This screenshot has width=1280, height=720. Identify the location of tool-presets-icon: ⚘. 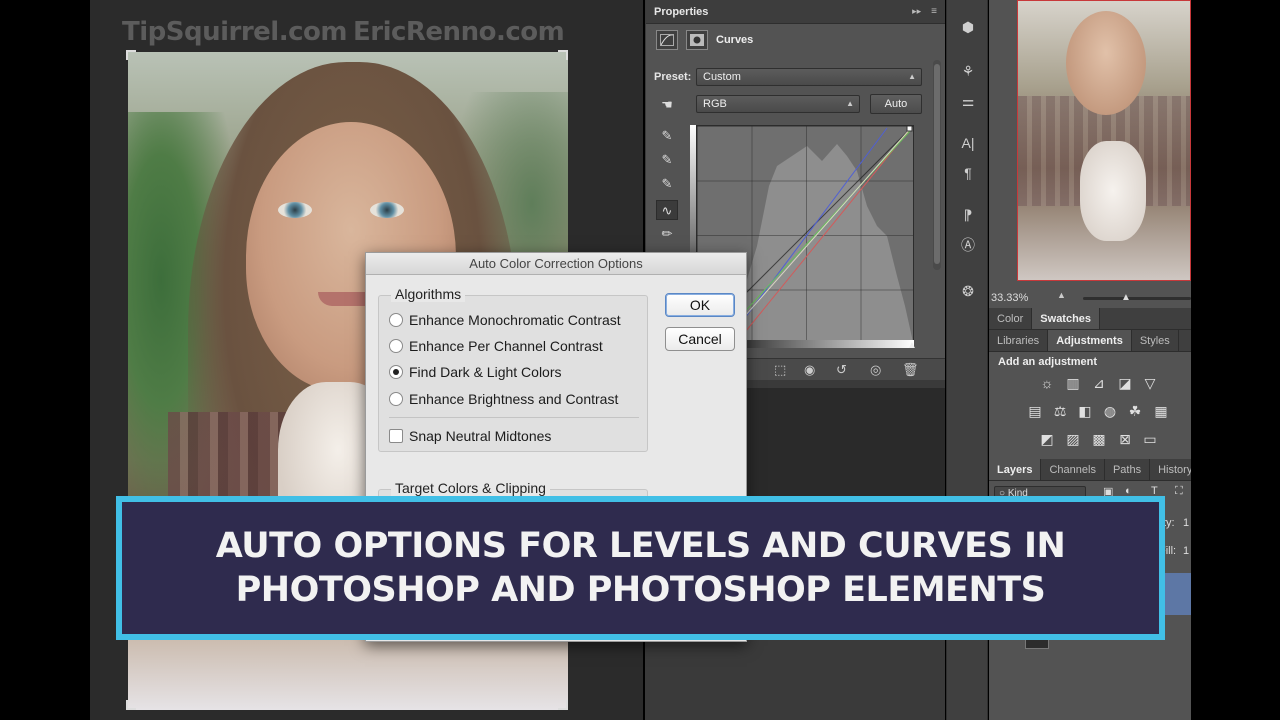
(968, 71).